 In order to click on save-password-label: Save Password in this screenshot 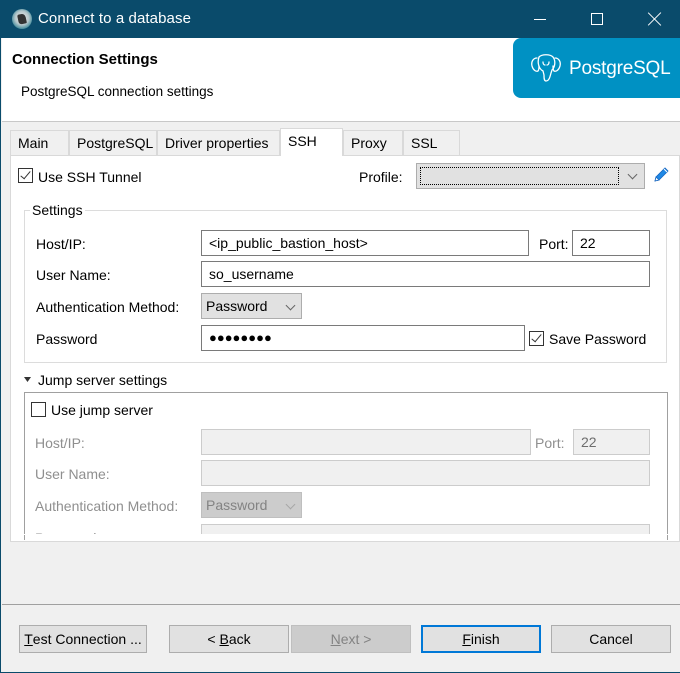, I will do `click(598, 339)`.